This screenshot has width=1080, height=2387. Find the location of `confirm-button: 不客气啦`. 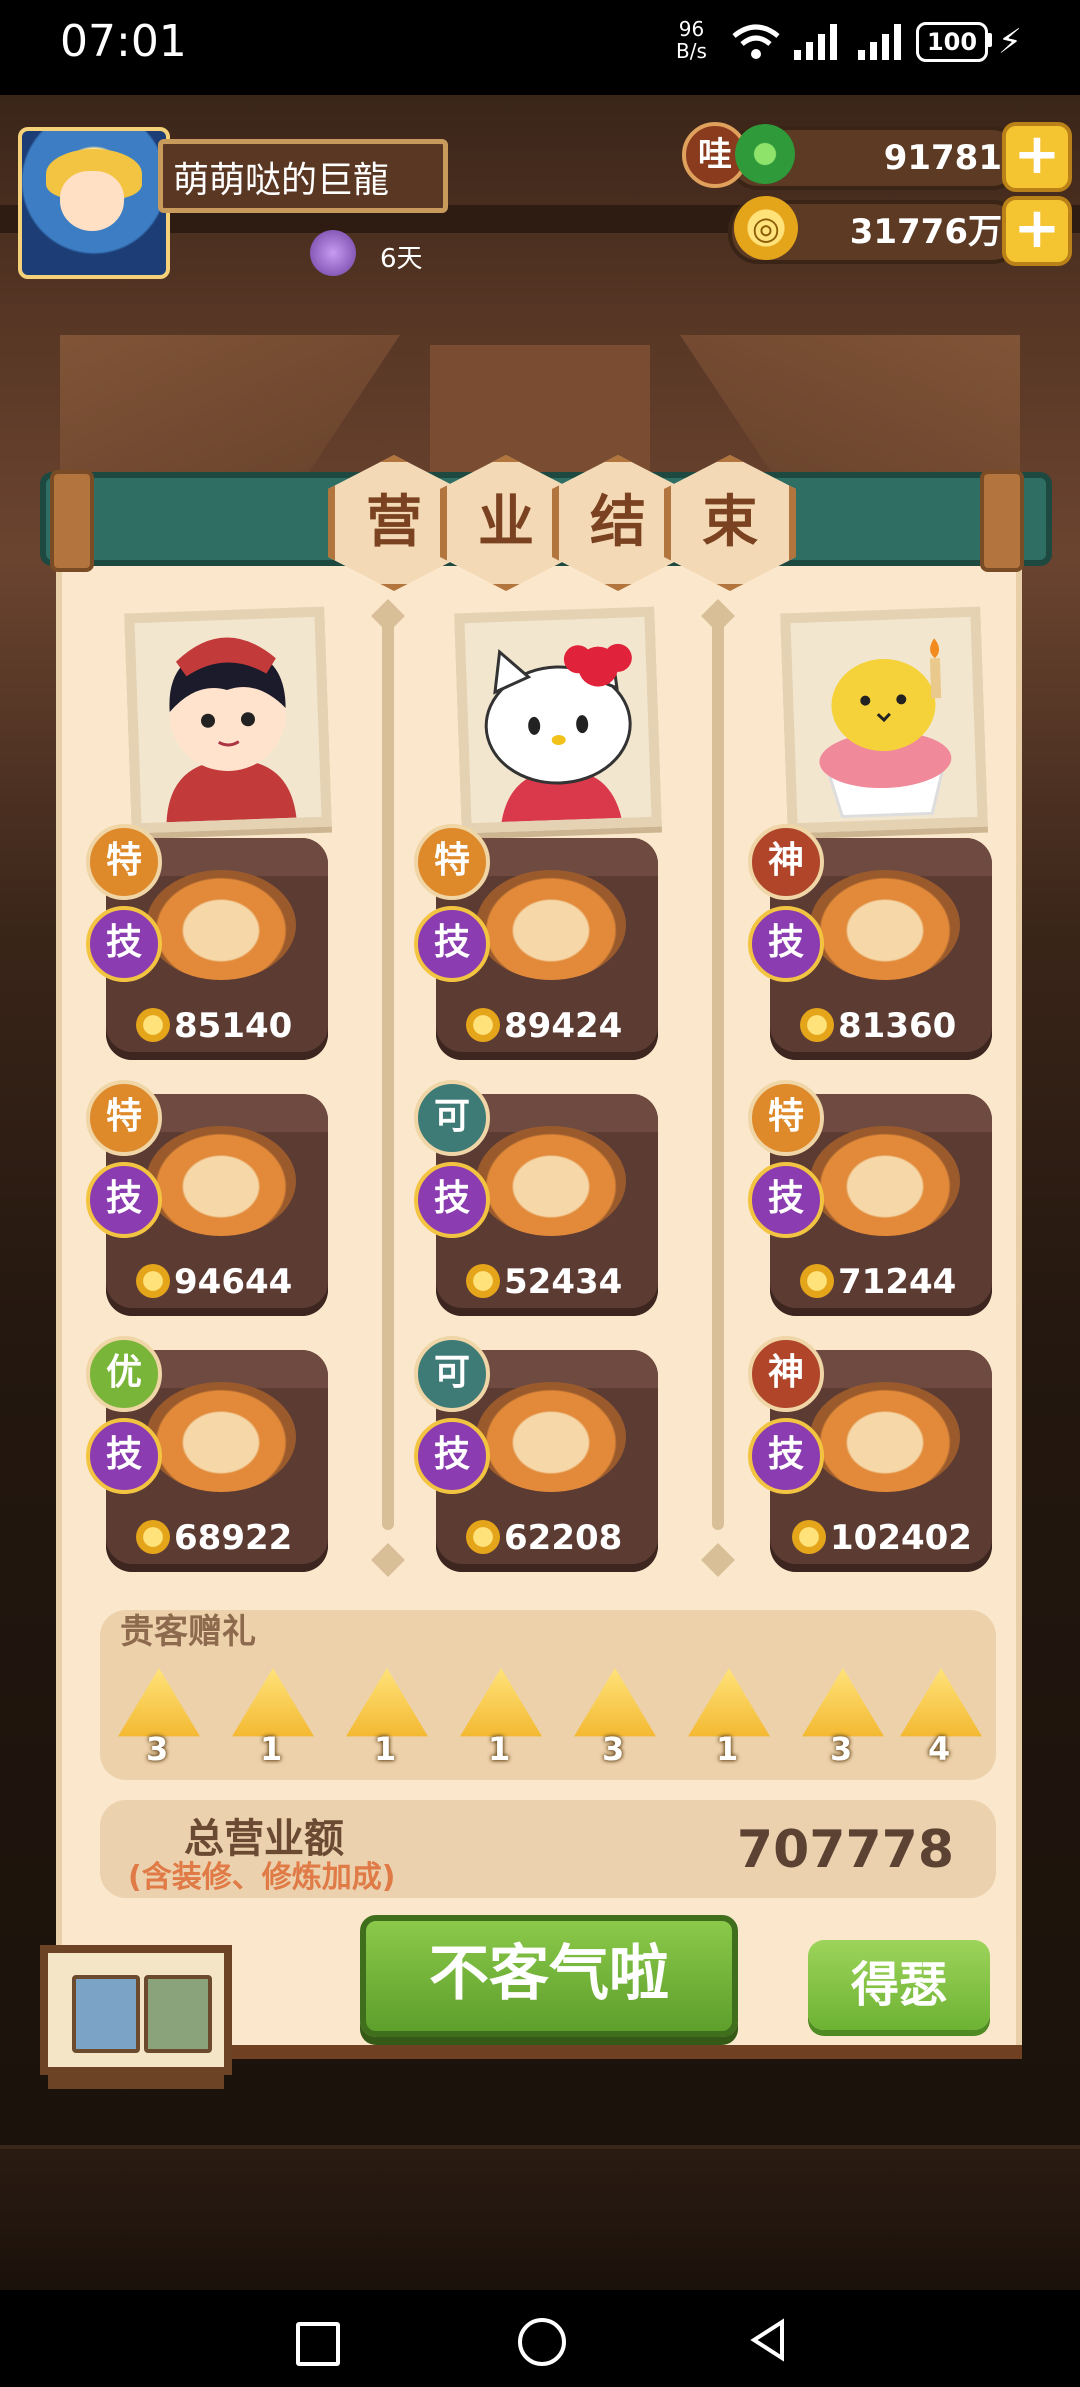

confirm-button: 不客气啦 is located at coordinates (549, 1976).